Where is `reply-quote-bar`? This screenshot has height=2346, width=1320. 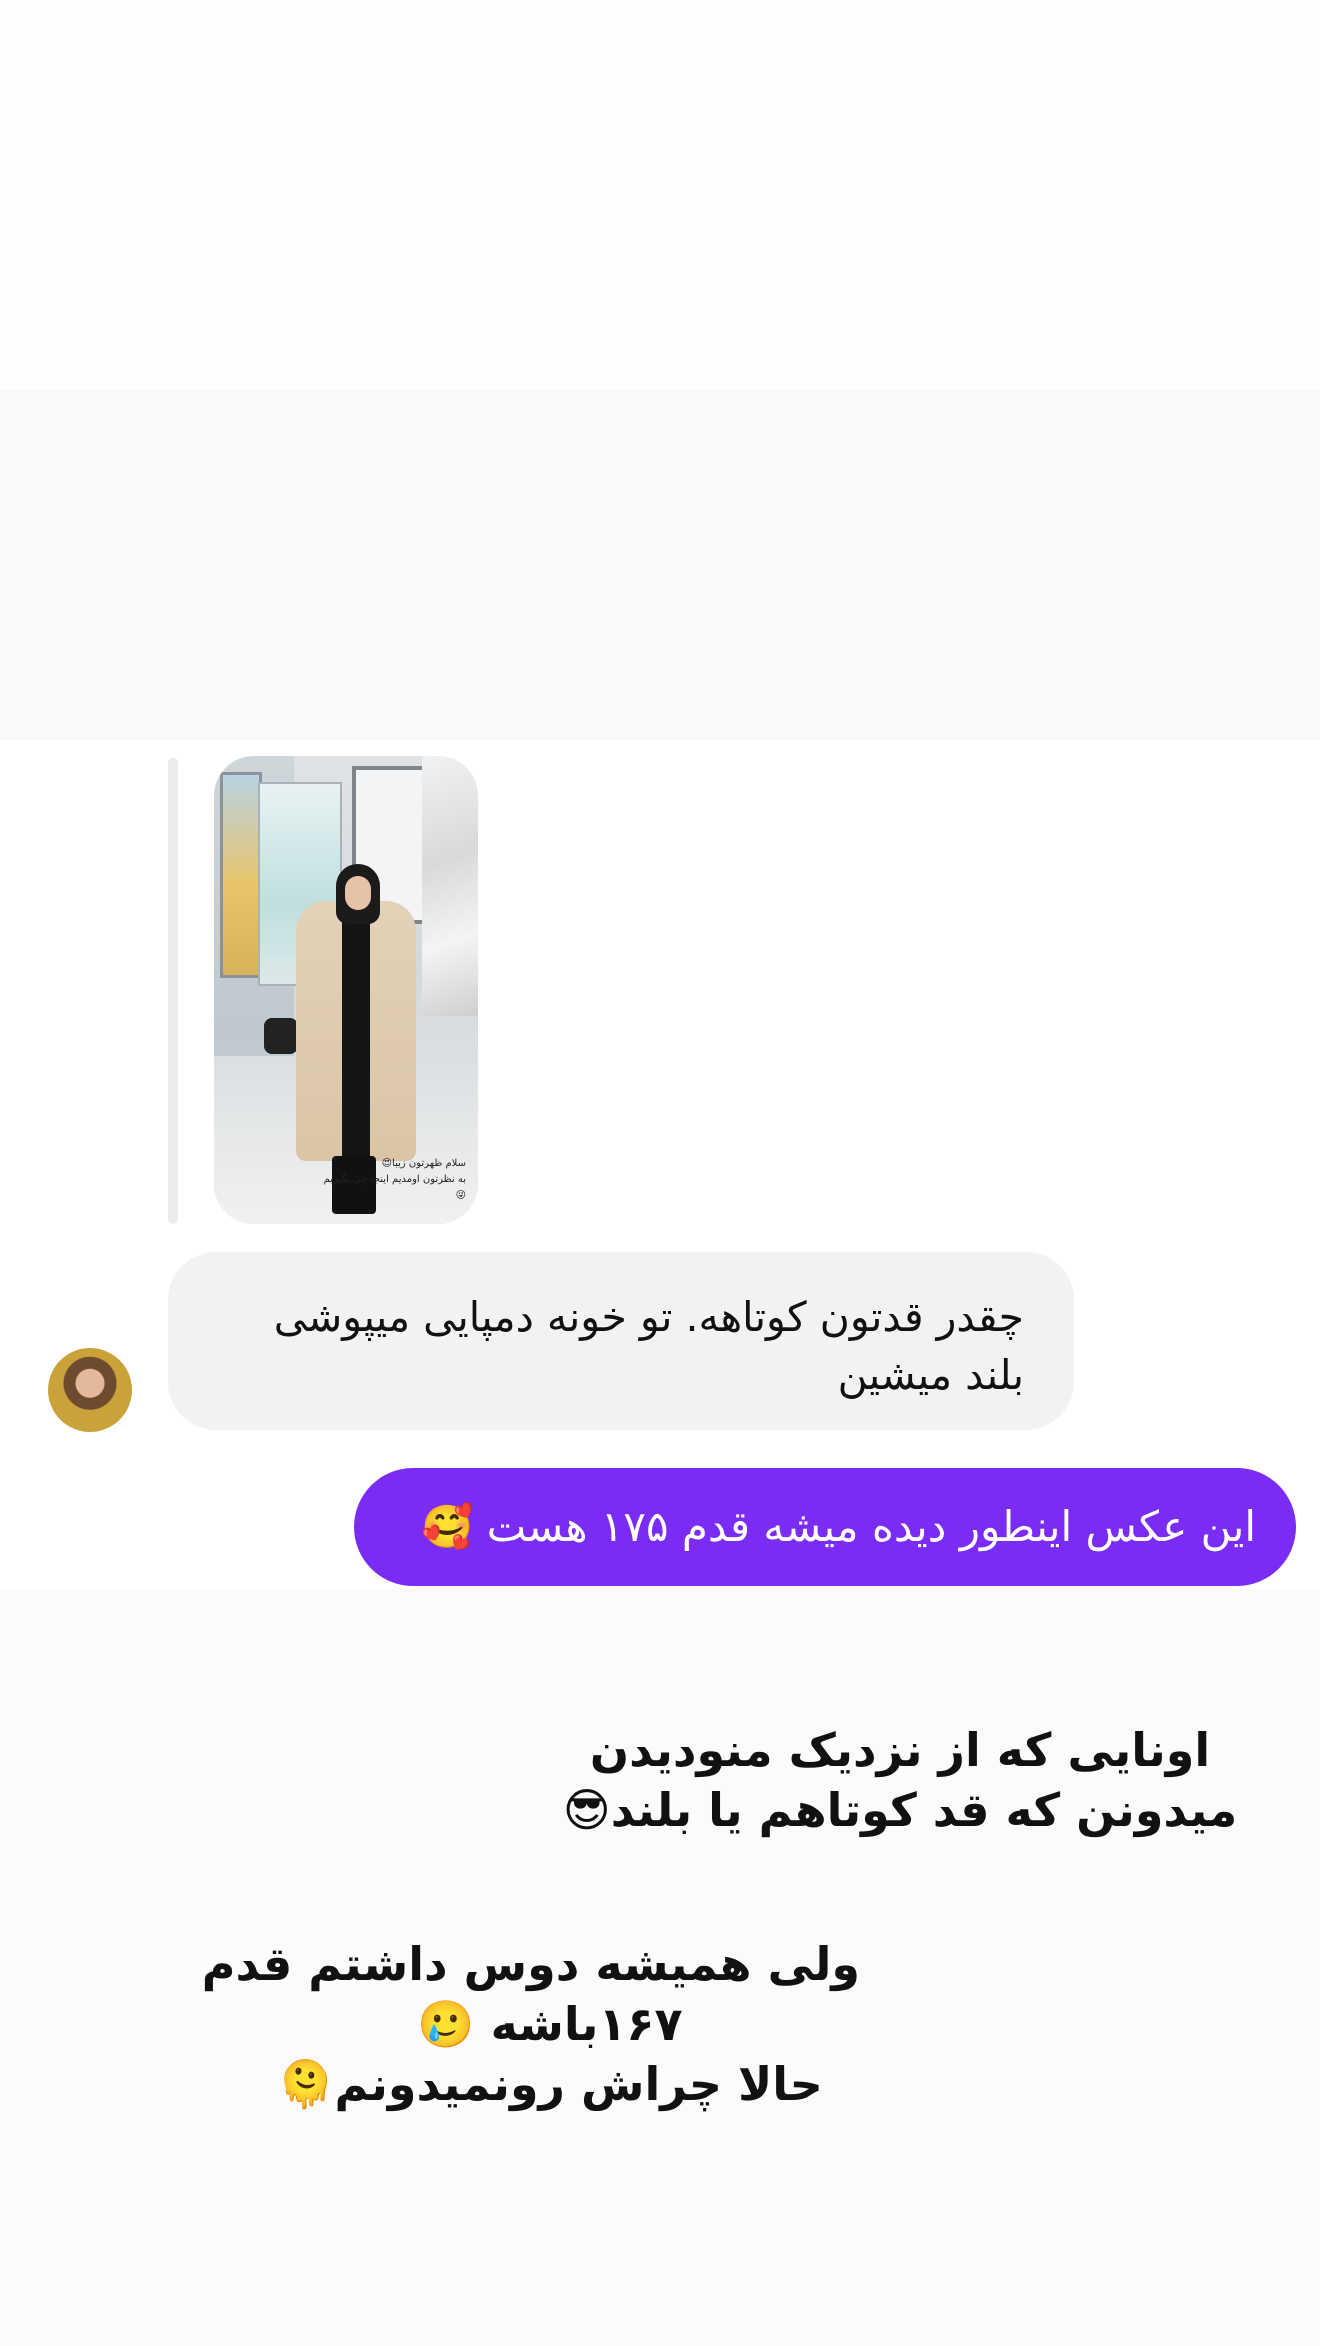 reply-quote-bar is located at coordinates (173, 991).